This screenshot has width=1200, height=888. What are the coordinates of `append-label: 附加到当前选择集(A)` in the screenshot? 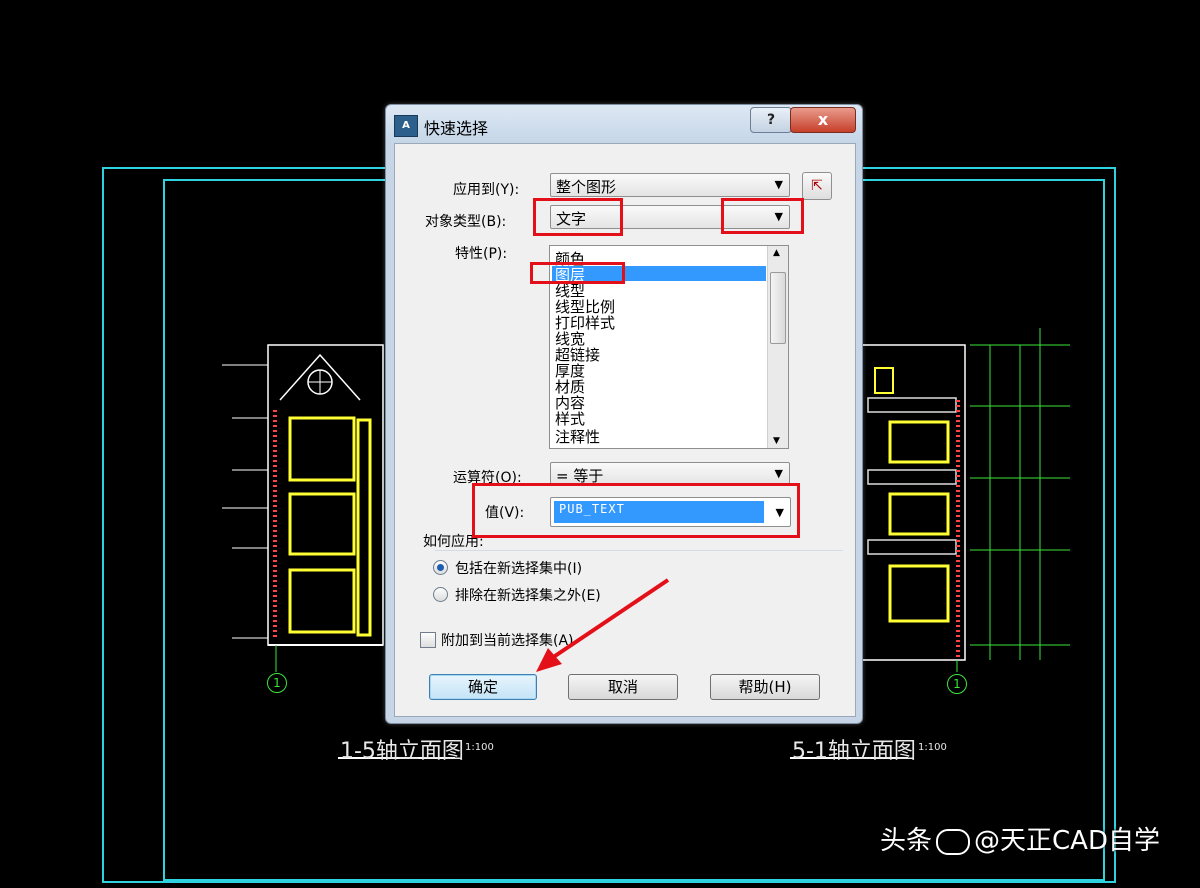 It's located at (507, 640).